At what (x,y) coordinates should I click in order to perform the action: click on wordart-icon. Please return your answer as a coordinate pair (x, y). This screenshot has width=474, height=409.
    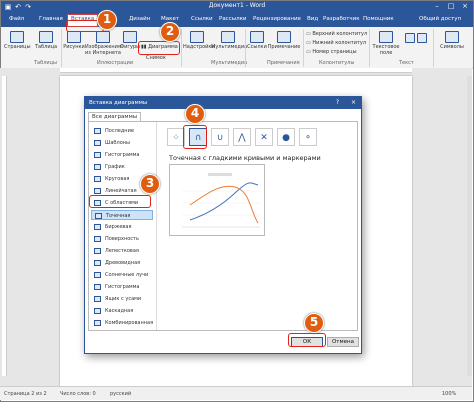
    Looking at the image, I should click on (422, 38).